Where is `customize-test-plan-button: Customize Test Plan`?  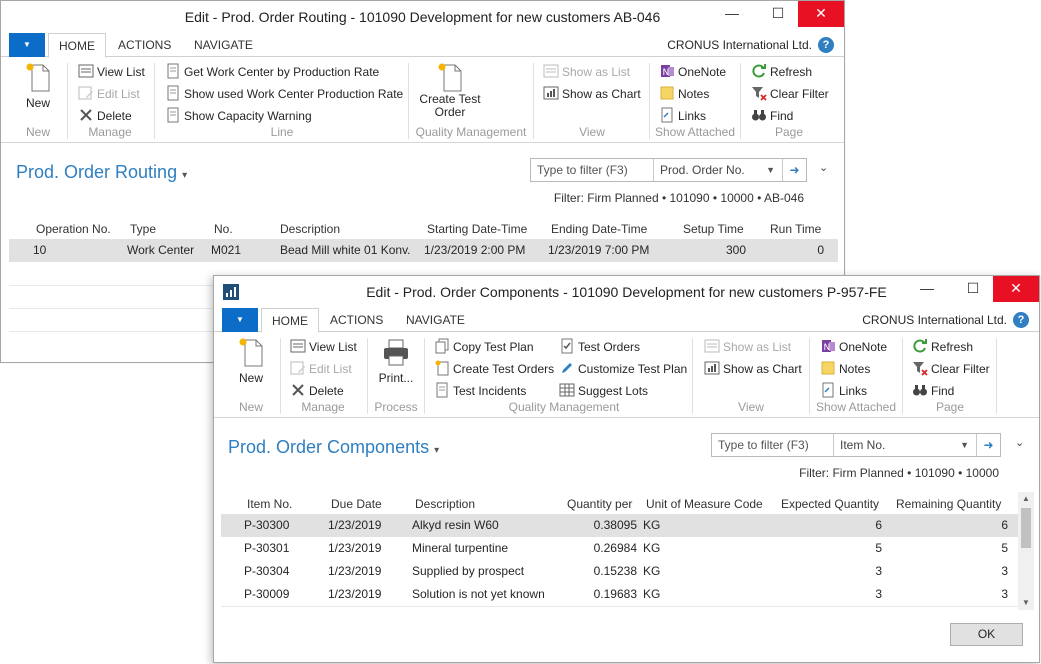
customize-test-plan-button: Customize Test Plan is located at coordinates (623, 369).